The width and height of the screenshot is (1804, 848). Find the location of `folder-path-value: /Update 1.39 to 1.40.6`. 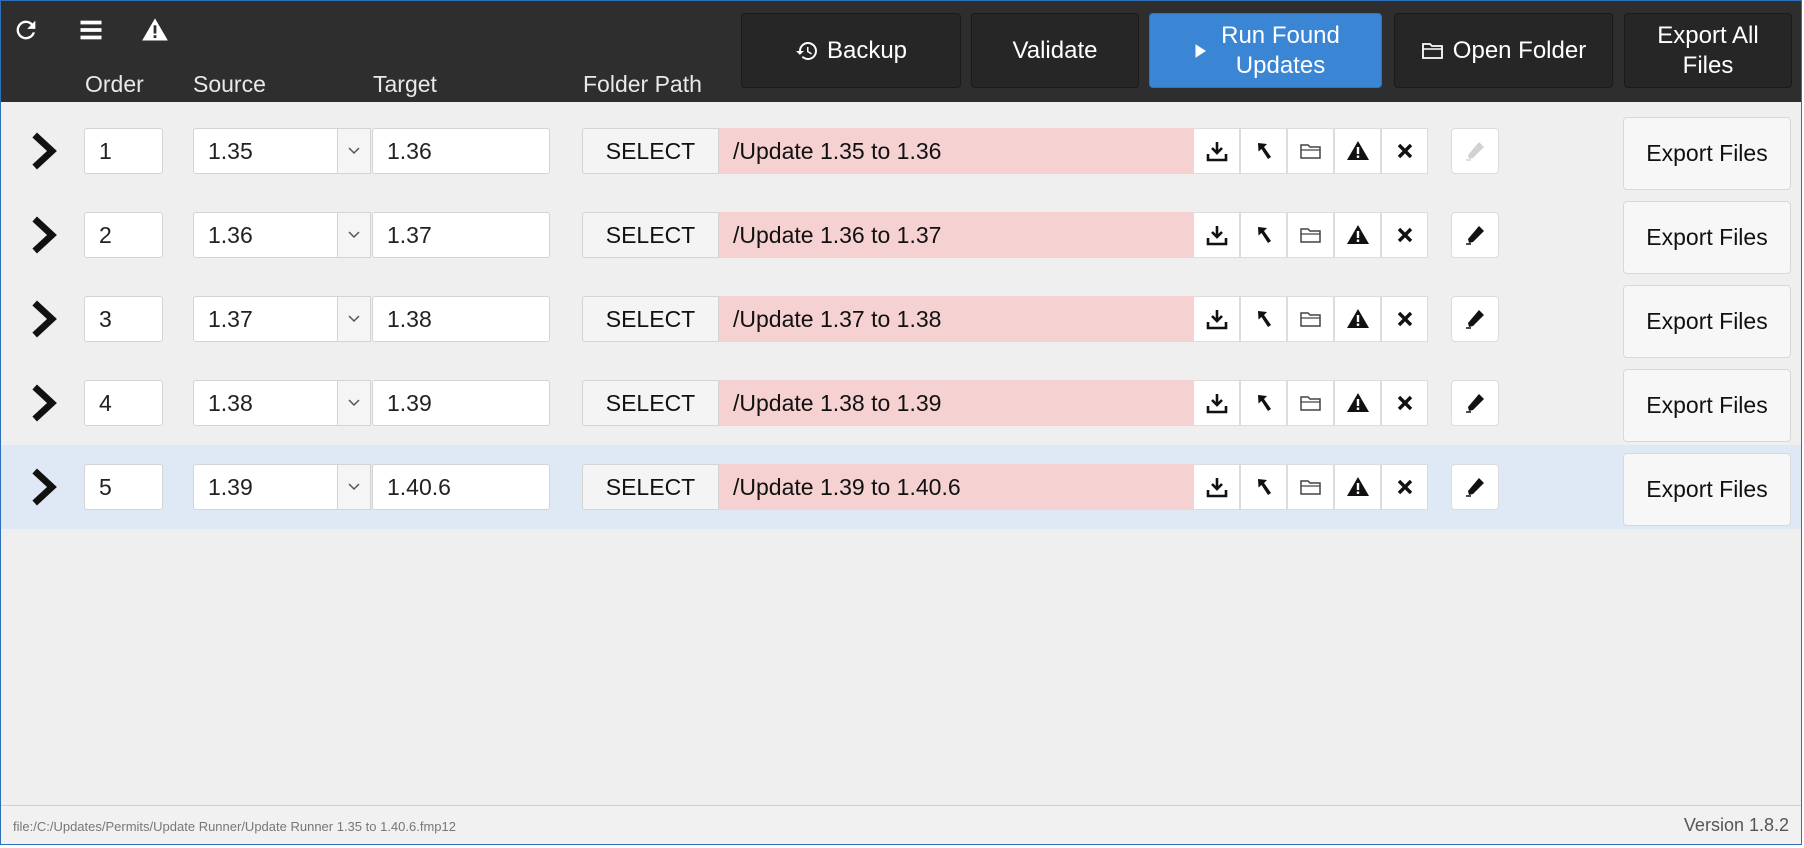

folder-path-value: /Update 1.39 to 1.40.6 is located at coordinates (956, 487).